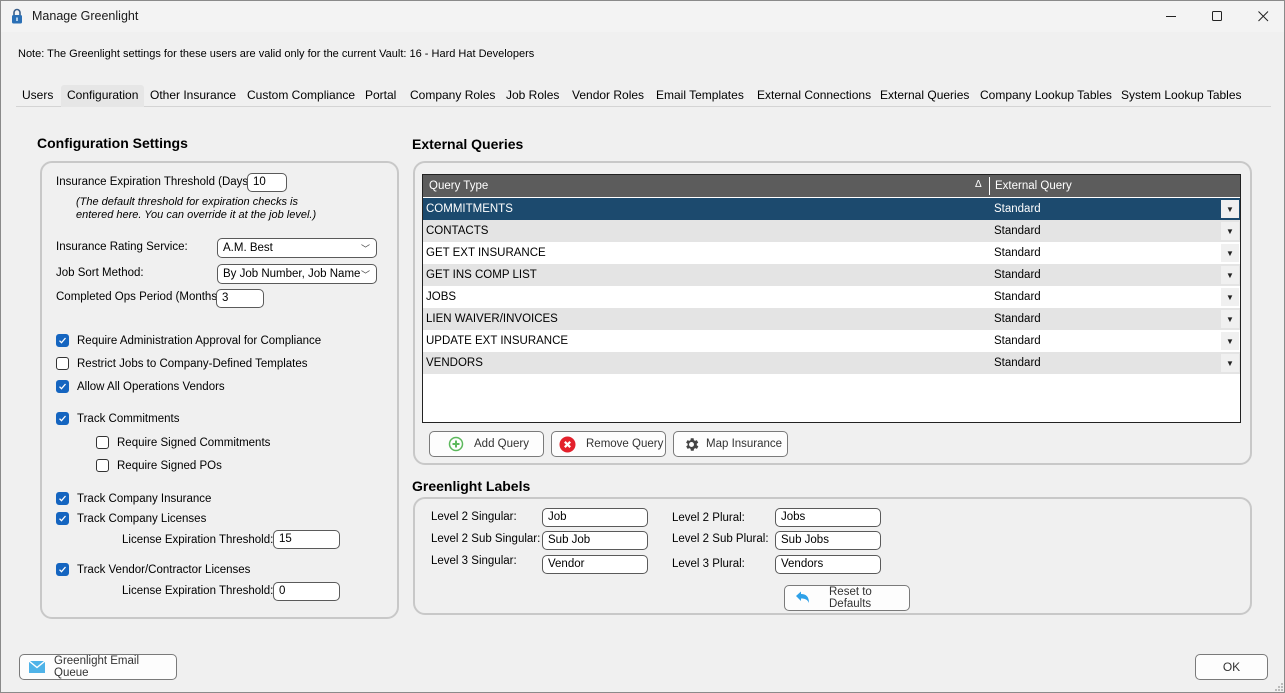 The width and height of the screenshot is (1285, 693). I want to click on table-row: JOBS Standard ▼, so click(831, 297).